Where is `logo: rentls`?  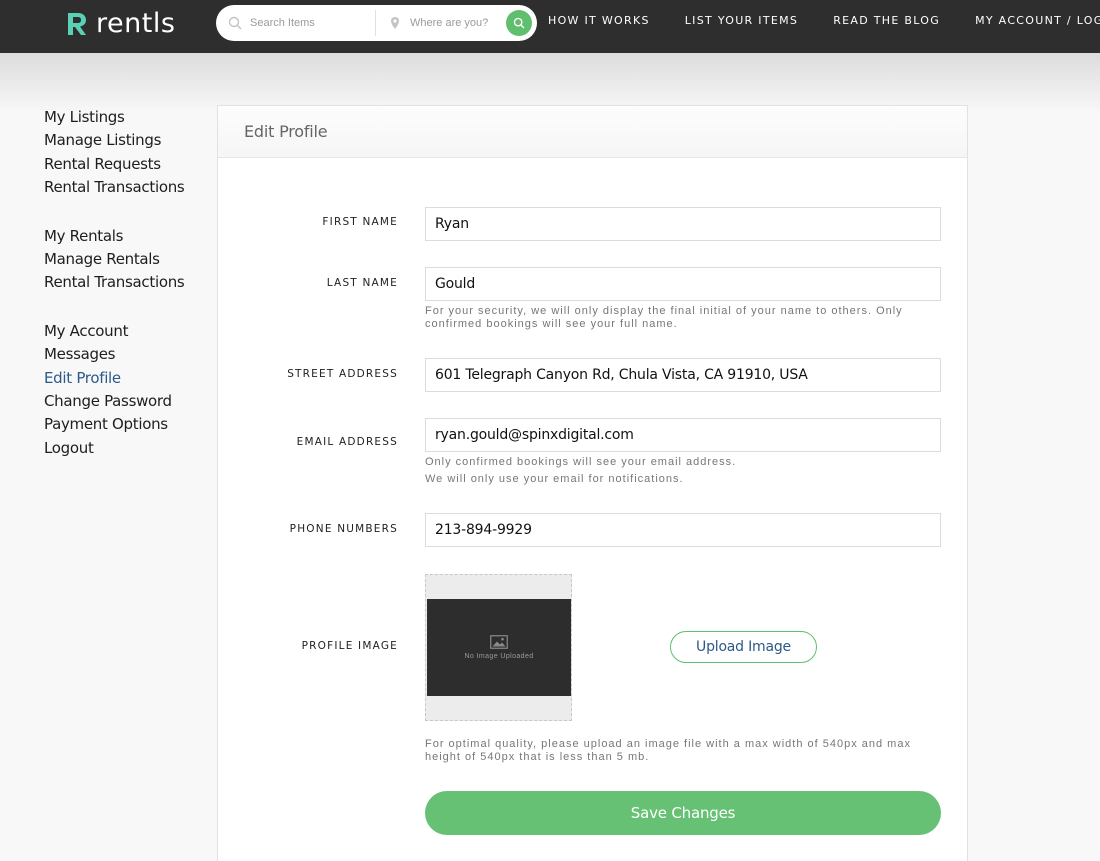
logo: rentls is located at coordinates (120, 24).